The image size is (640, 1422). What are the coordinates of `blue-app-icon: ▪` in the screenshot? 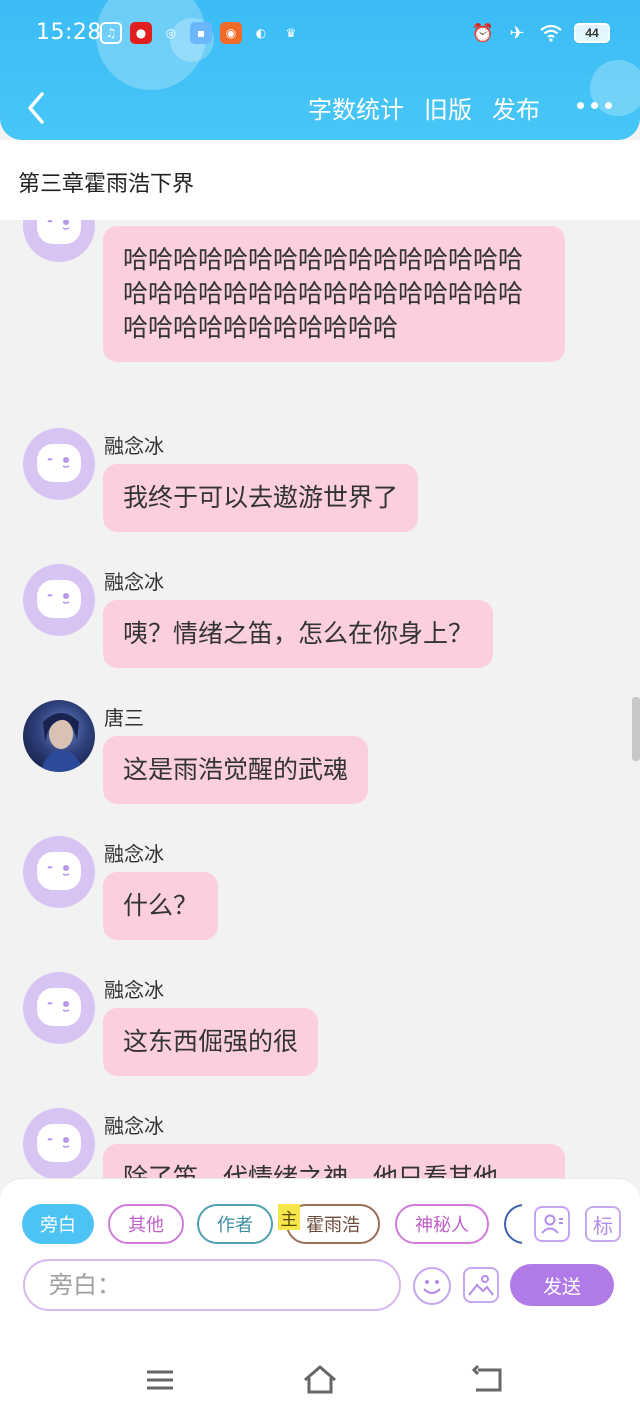 It's located at (201, 33).